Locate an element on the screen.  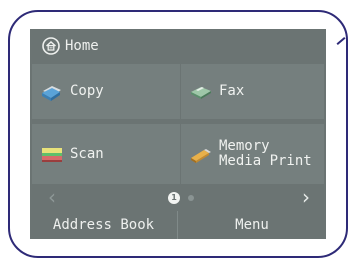
page-indicator: ‹ 1 › is located at coordinates (178, 198).